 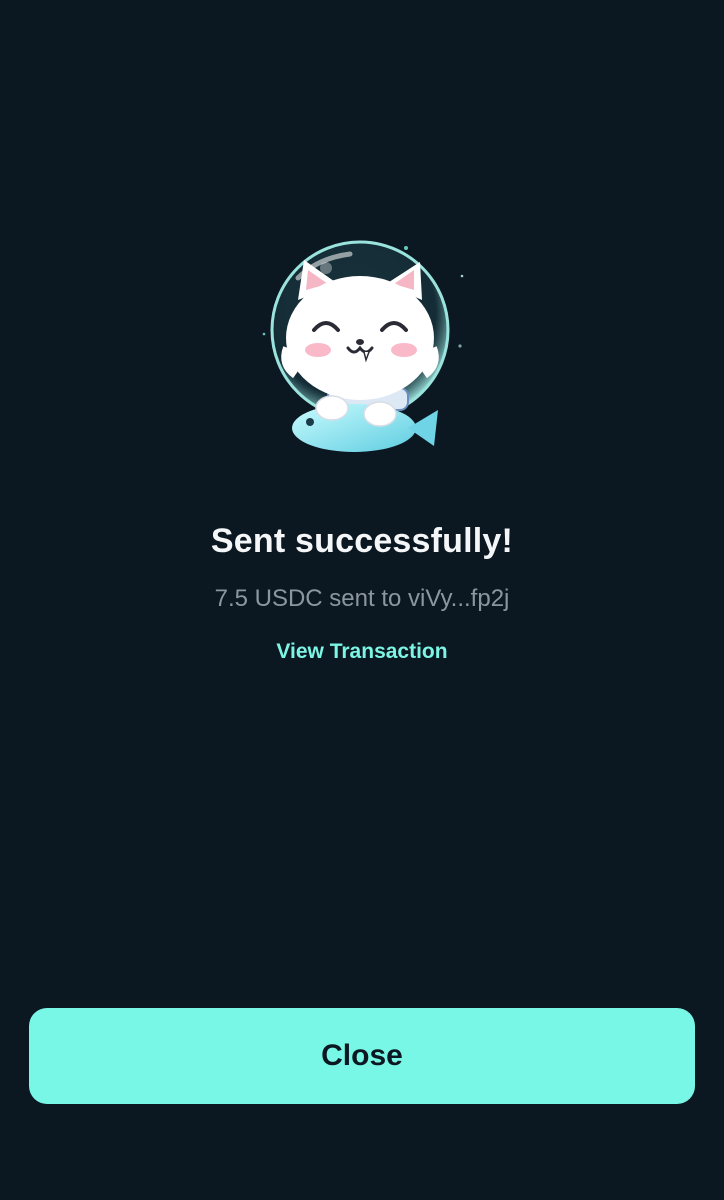 What do you see at coordinates (362, 541) in the screenshot?
I see `success-title: Sent successfully!` at bounding box center [362, 541].